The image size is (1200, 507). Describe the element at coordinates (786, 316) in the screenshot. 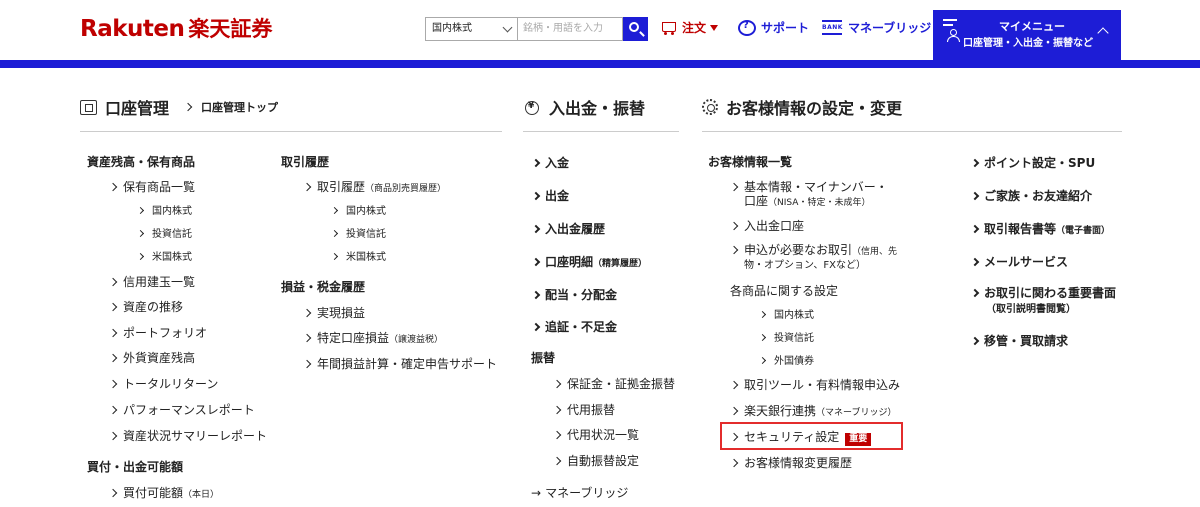

I see `menu-settings-domestic: 国内株式` at that location.